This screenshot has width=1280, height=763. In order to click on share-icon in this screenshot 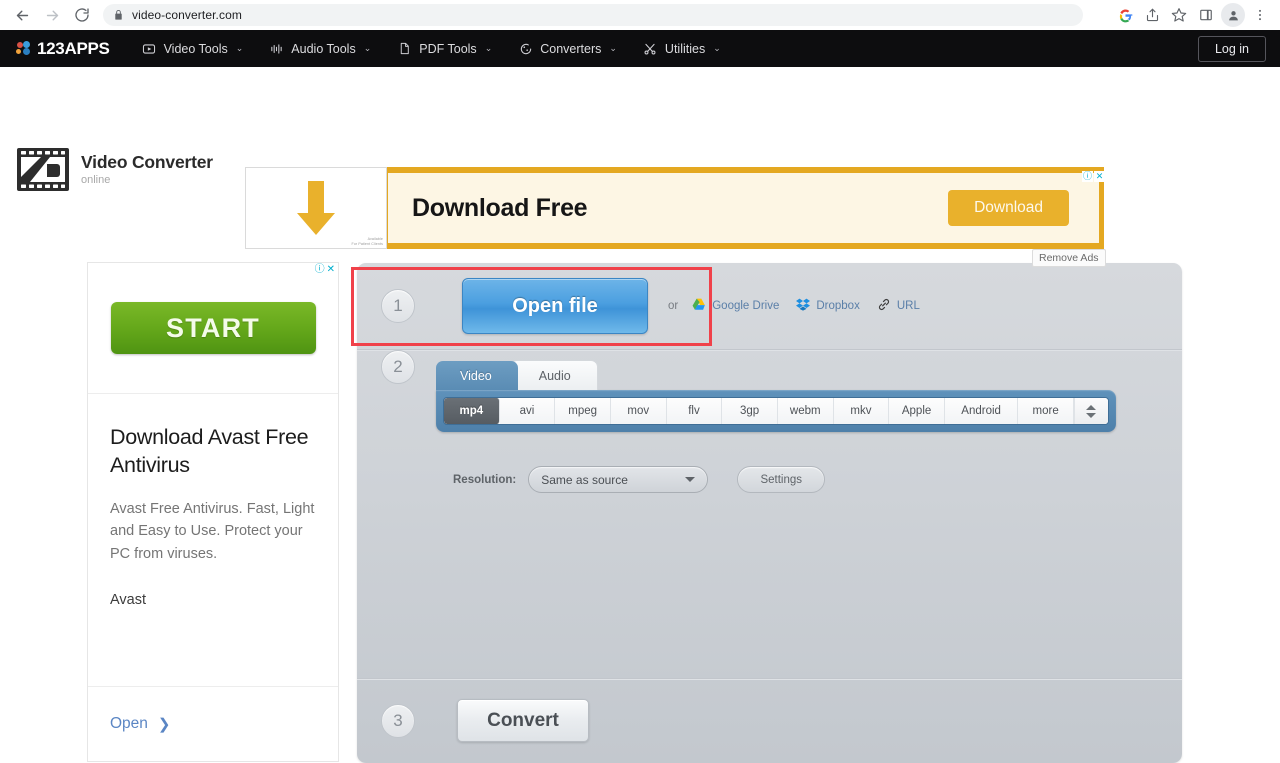, I will do `click(1152, 15)`.